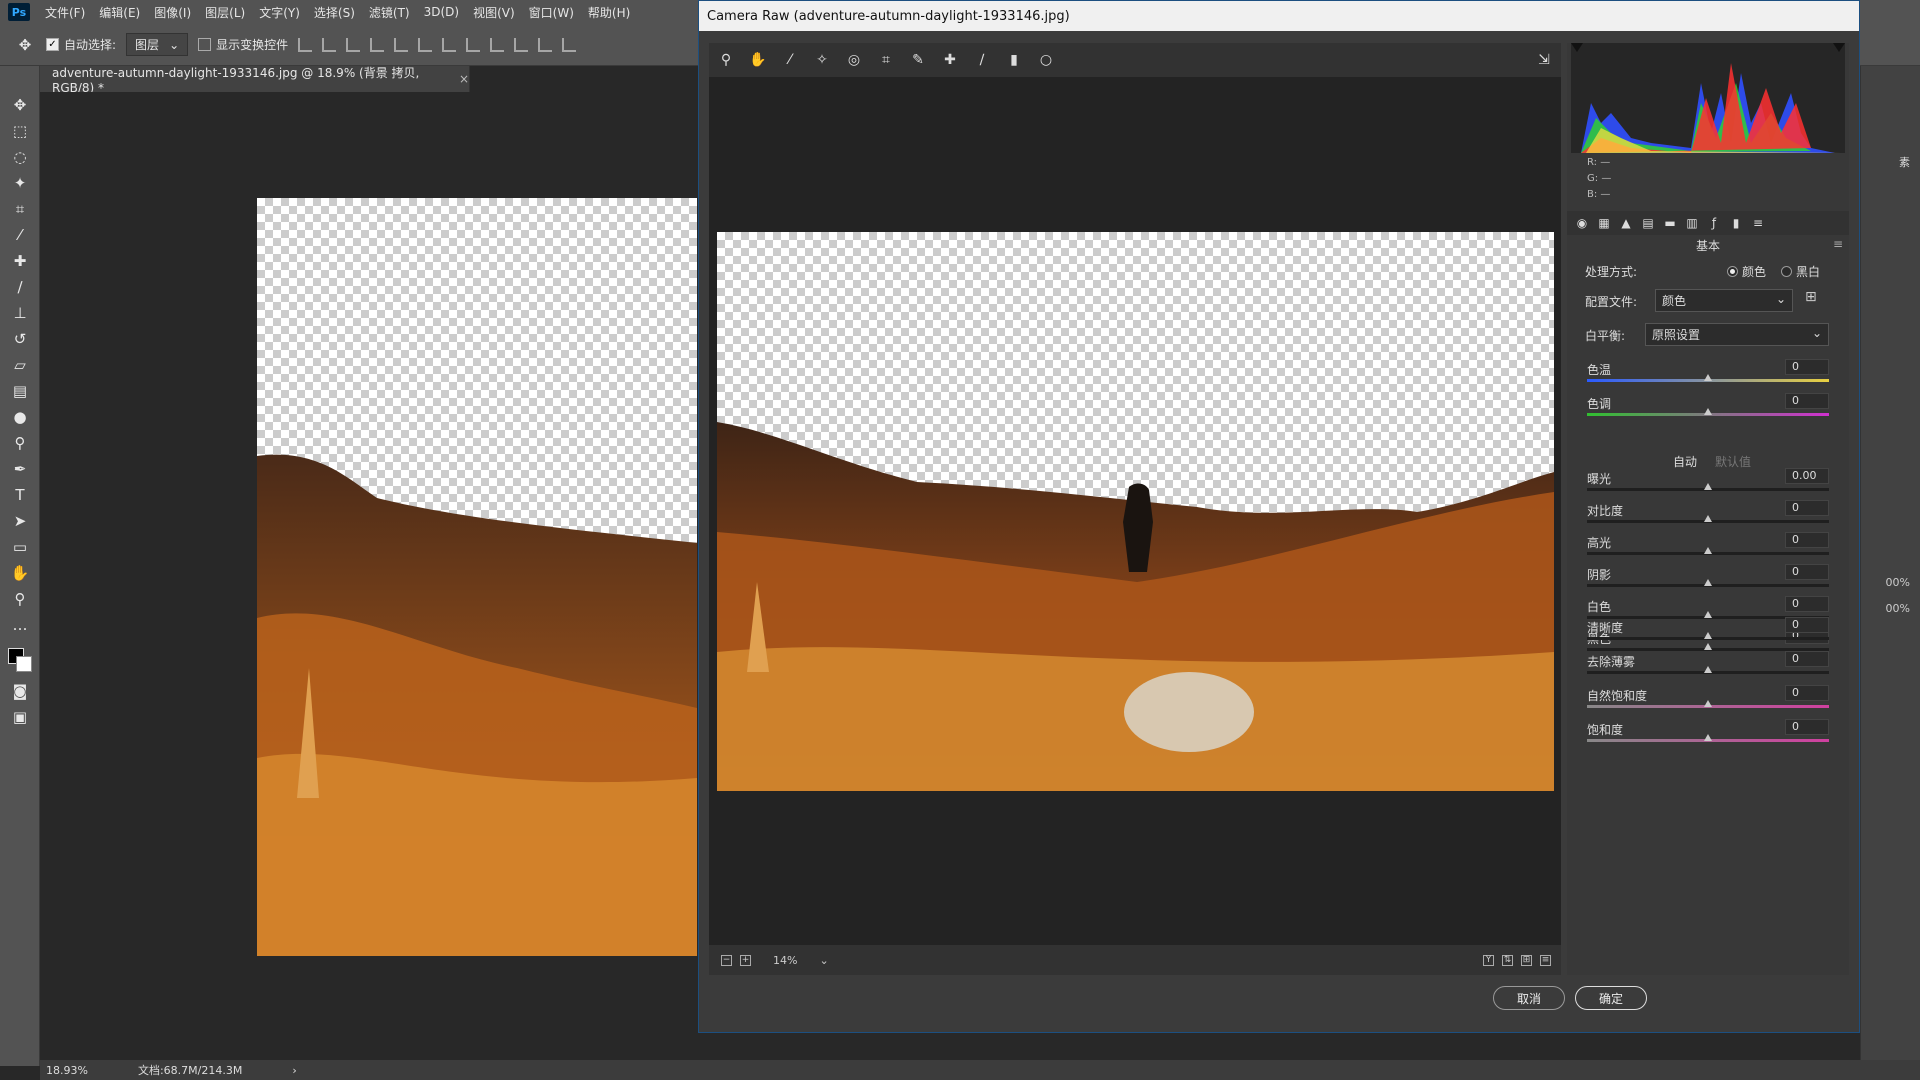 The height and width of the screenshot is (1080, 1920). Describe the element at coordinates (1529, 998) in the screenshot. I see `cancel-button: 取消` at that location.